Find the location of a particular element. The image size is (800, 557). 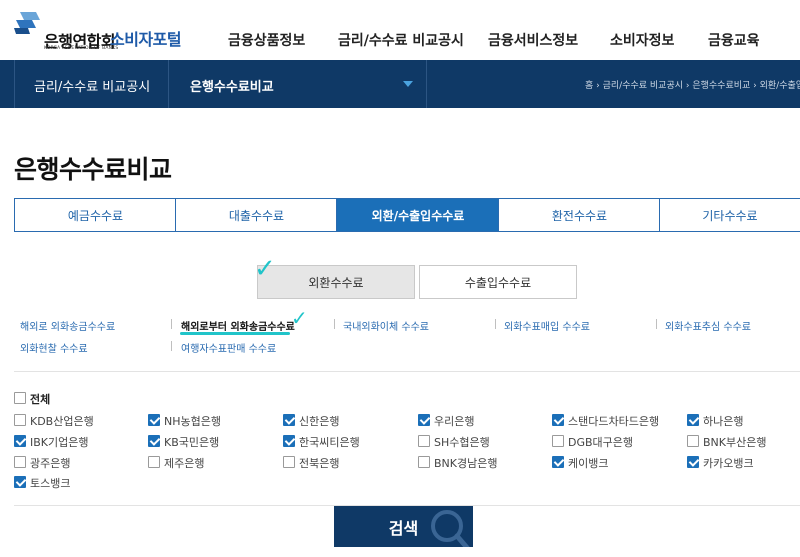

bank-checkbox-label: 카카오뱅크 is located at coordinates (728, 463).